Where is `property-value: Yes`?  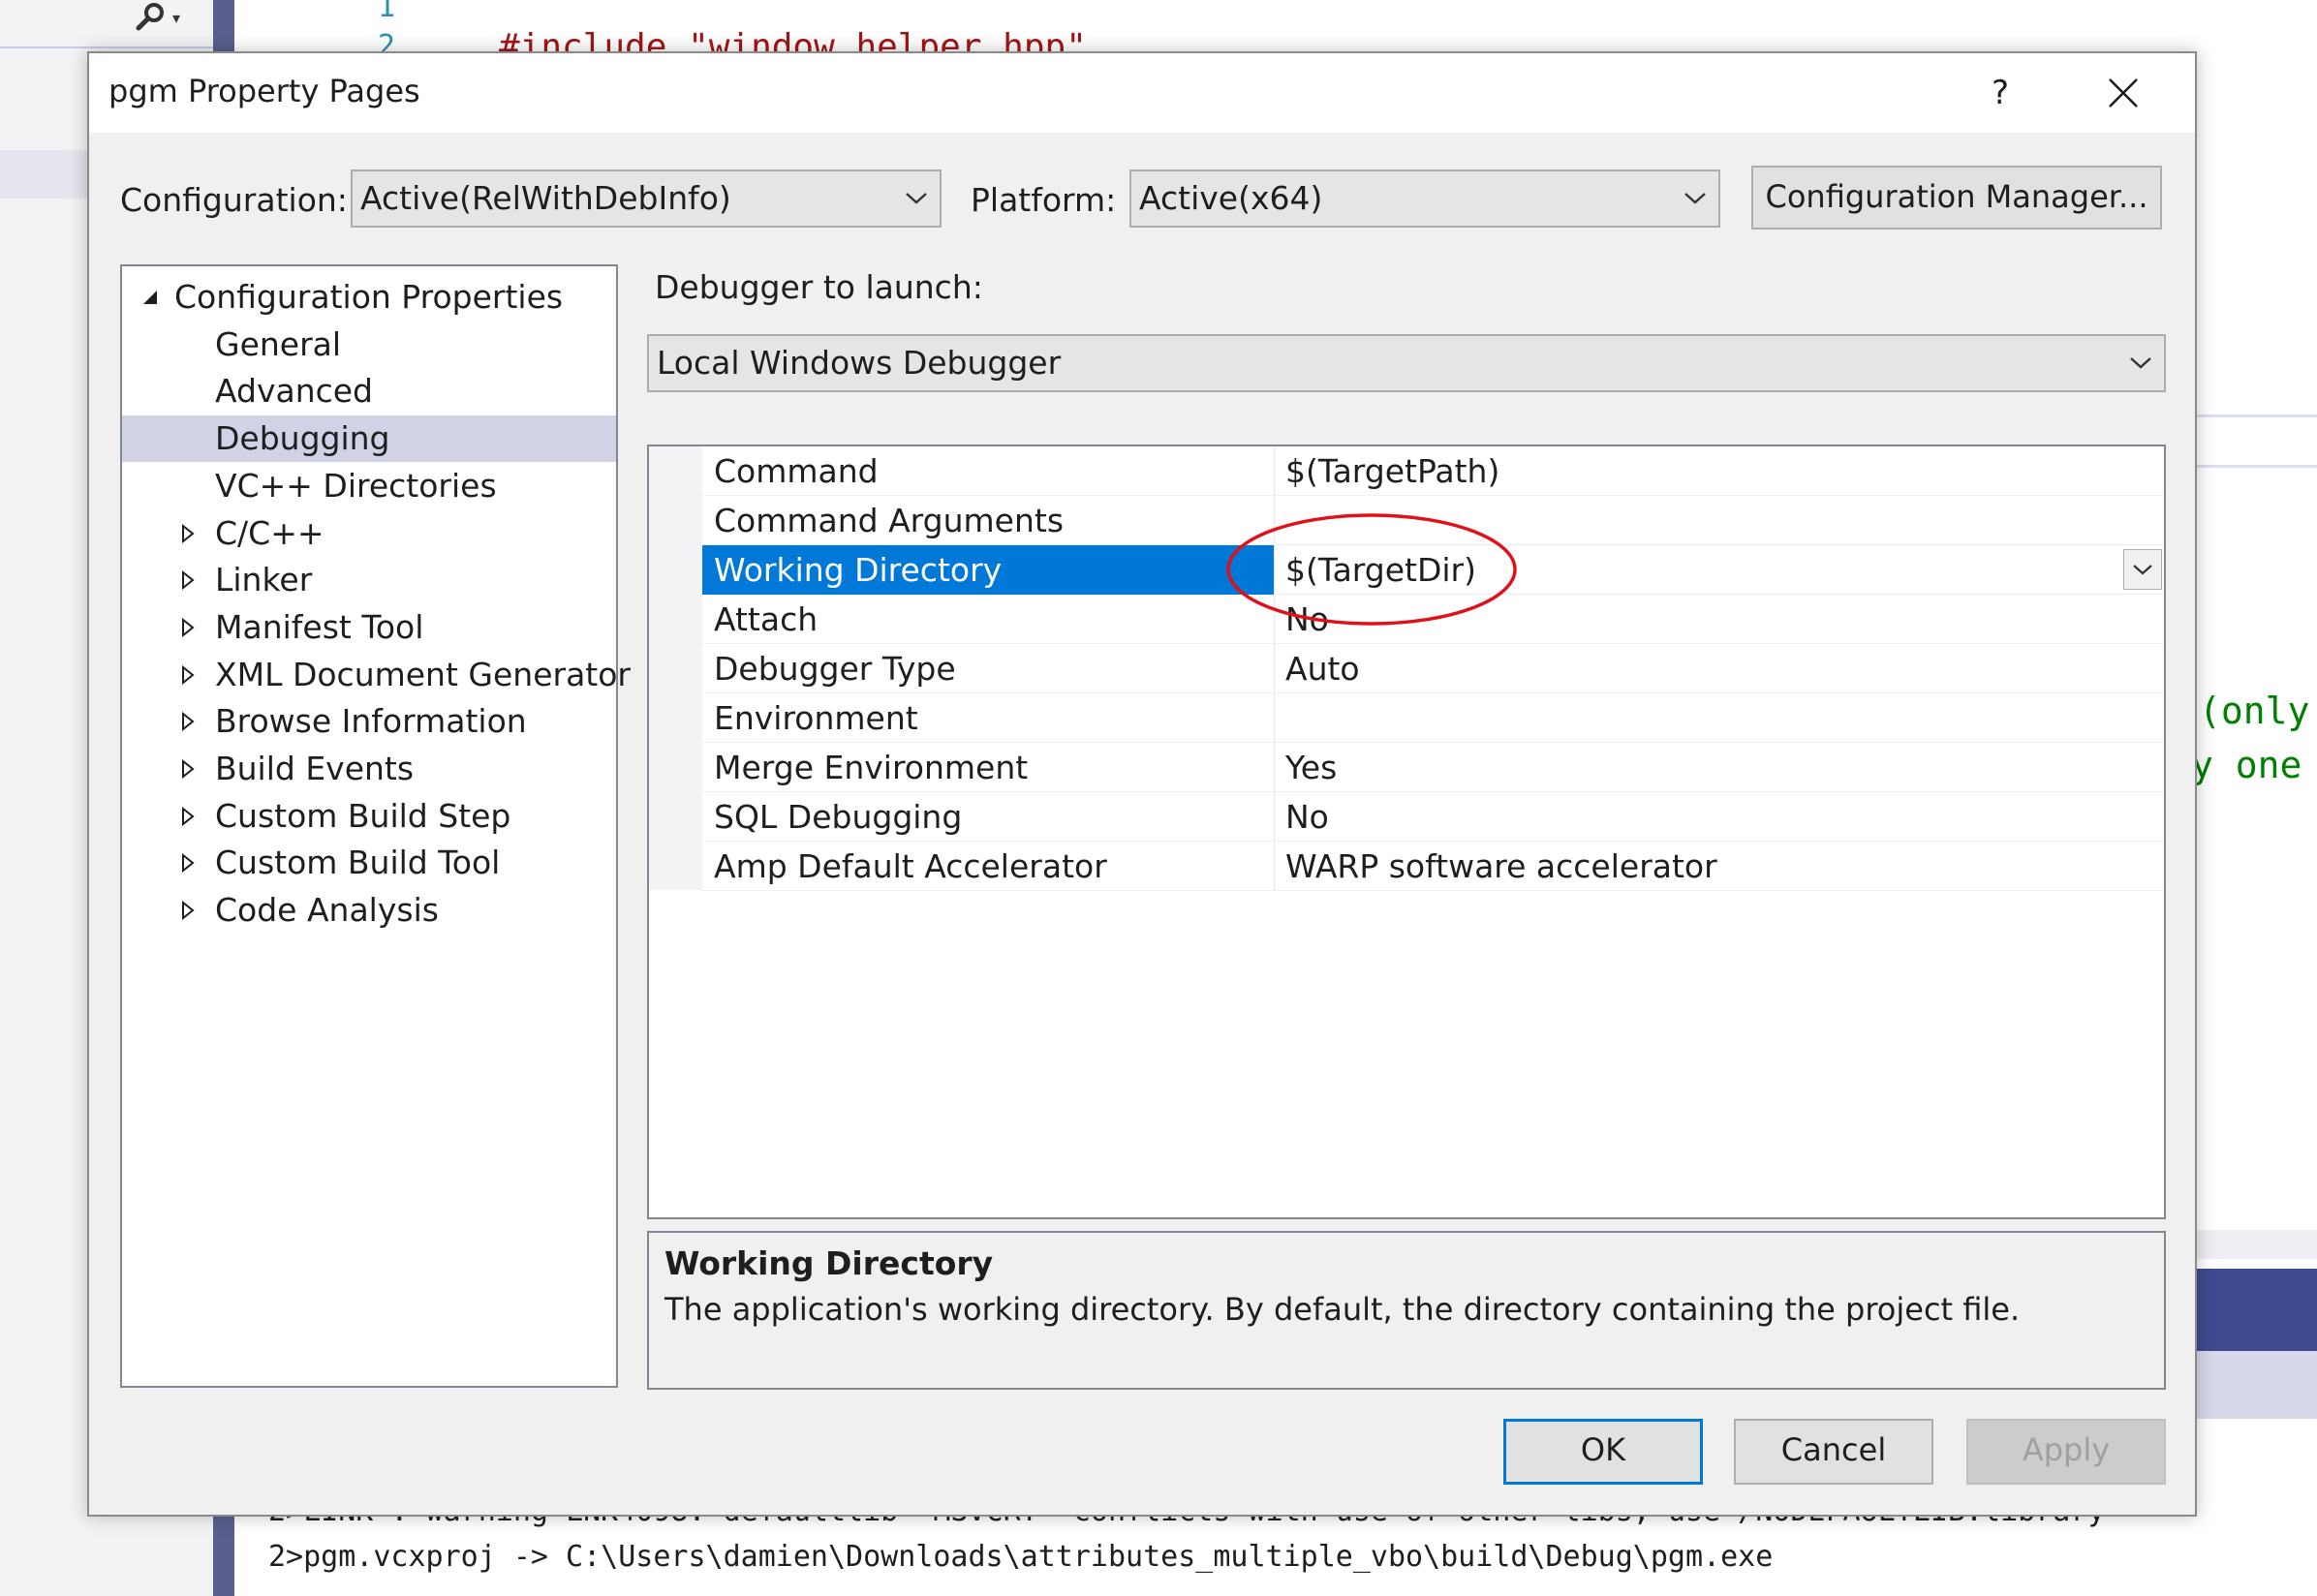
property-value: Yes is located at coordinates (1711, 767).